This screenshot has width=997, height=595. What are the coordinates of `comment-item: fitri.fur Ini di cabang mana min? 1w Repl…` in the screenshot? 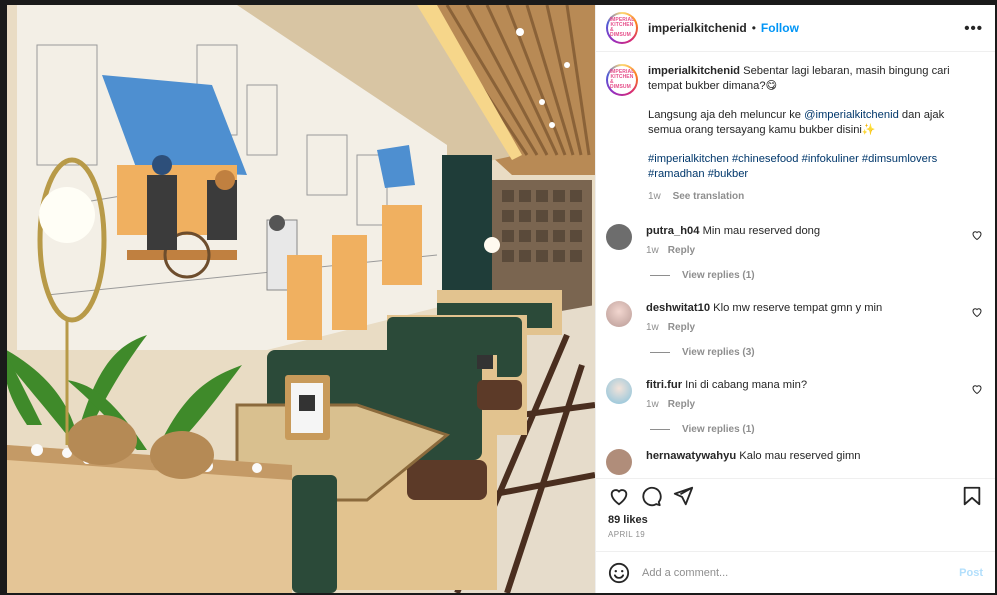 It's located at (795, 394).